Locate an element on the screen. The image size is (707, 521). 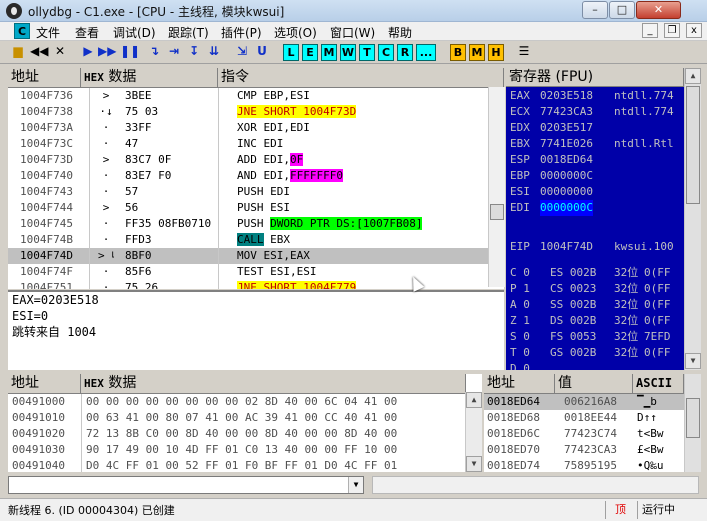
log-window-button: L is located at coordinates (291, 52).